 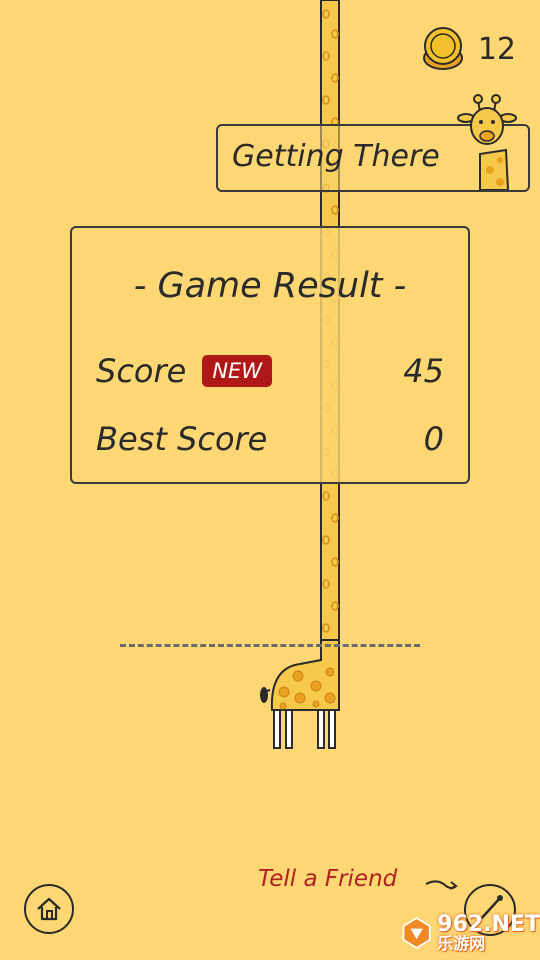 I want to click on best-score-row: Best Score 0, so click(x=270, y=439).